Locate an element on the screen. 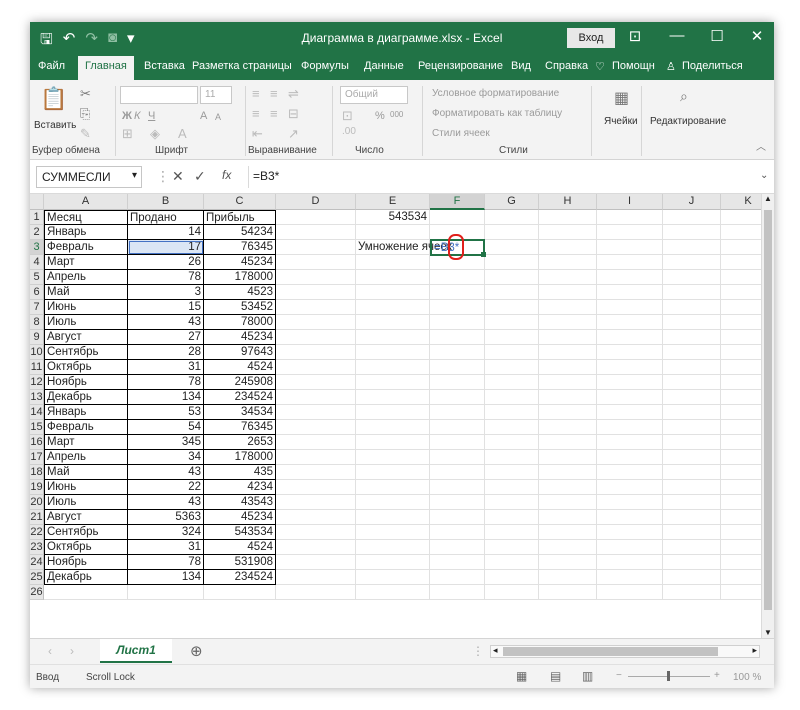 The width and height of the screenshot is (800, 710). insert-function-icon: fx is located at coordinates (226, 175).